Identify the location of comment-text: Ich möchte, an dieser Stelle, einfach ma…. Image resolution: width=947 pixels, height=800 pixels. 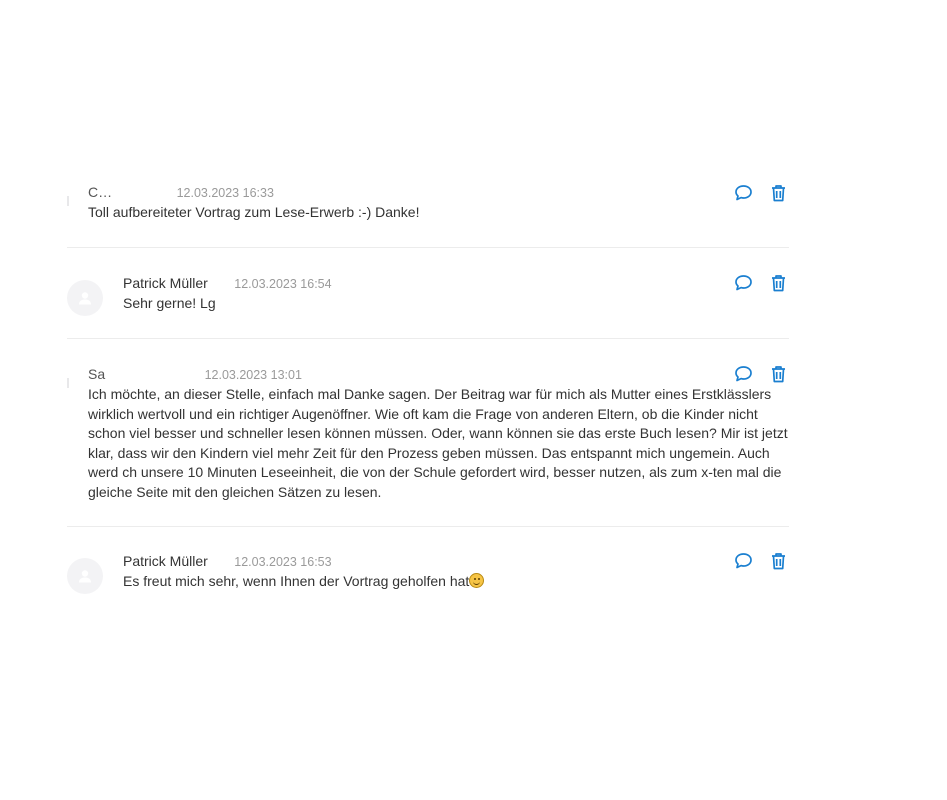
(438, 443).